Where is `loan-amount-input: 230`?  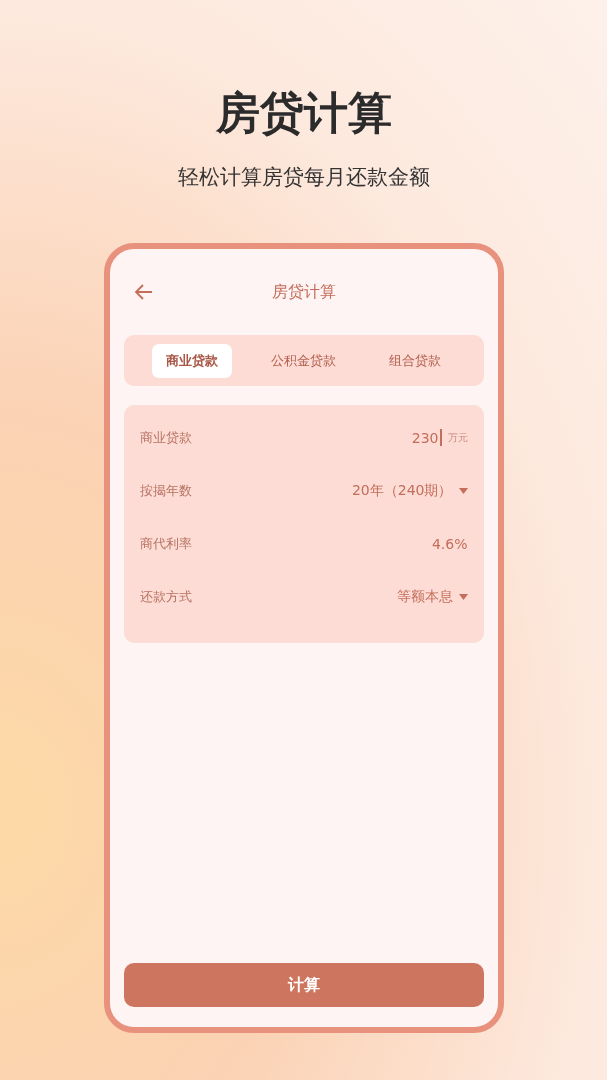
loan-amount-input: 230 is located at coordinates (425, 437).